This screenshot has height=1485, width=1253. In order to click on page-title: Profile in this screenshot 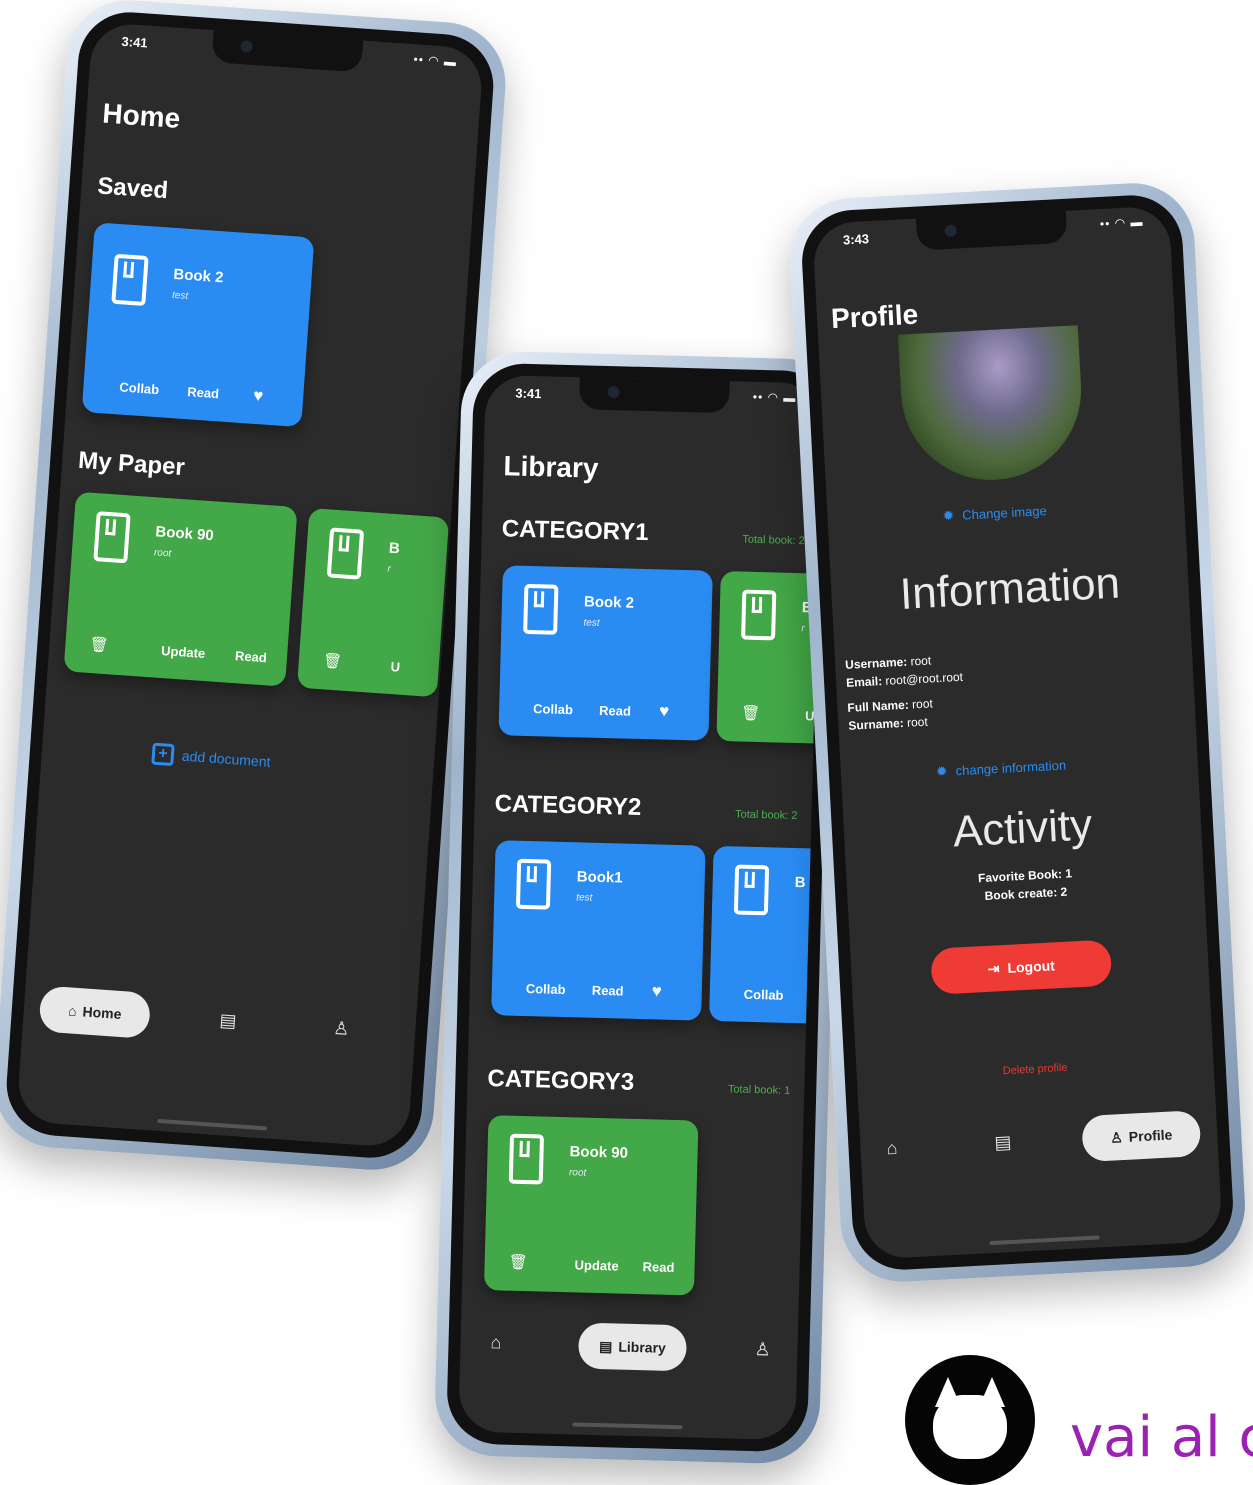, I will do `click(874, 316)`.